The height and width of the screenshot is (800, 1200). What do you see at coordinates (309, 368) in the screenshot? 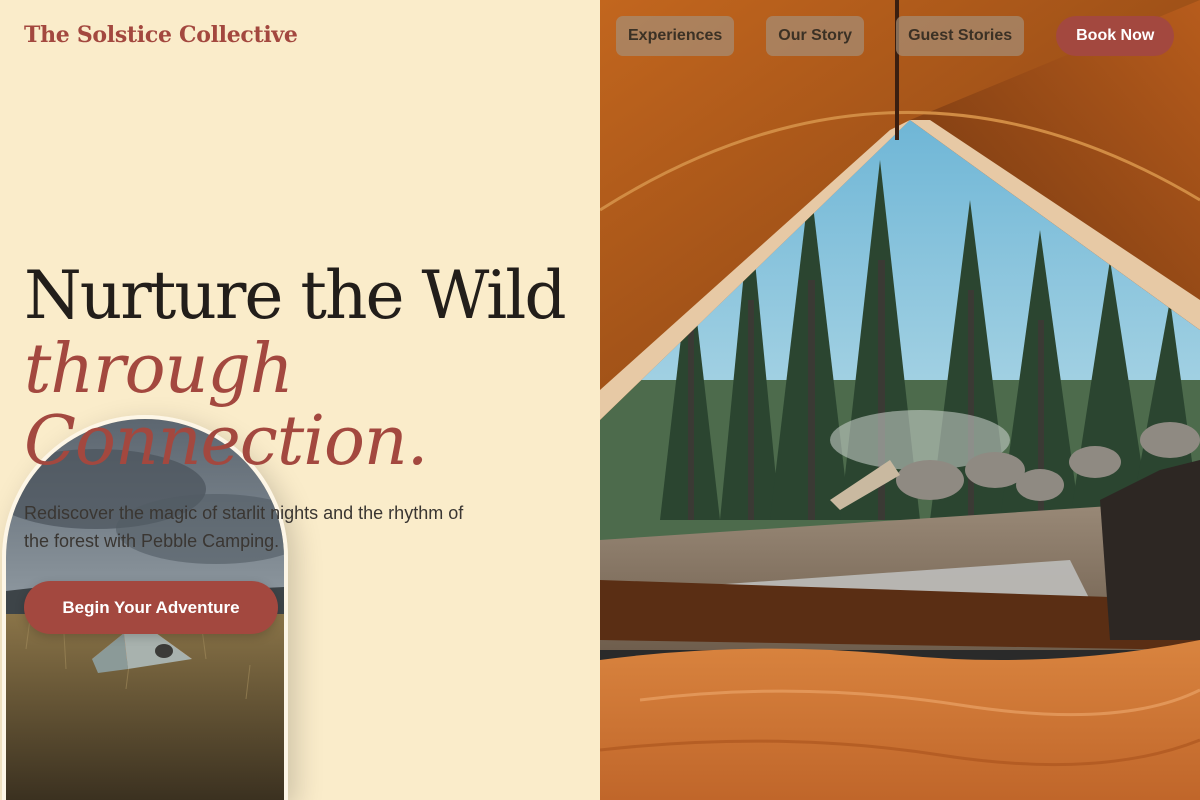
I see `hero-headline: Nurture the Wild through Connection.` at bounding box center [309, 368].